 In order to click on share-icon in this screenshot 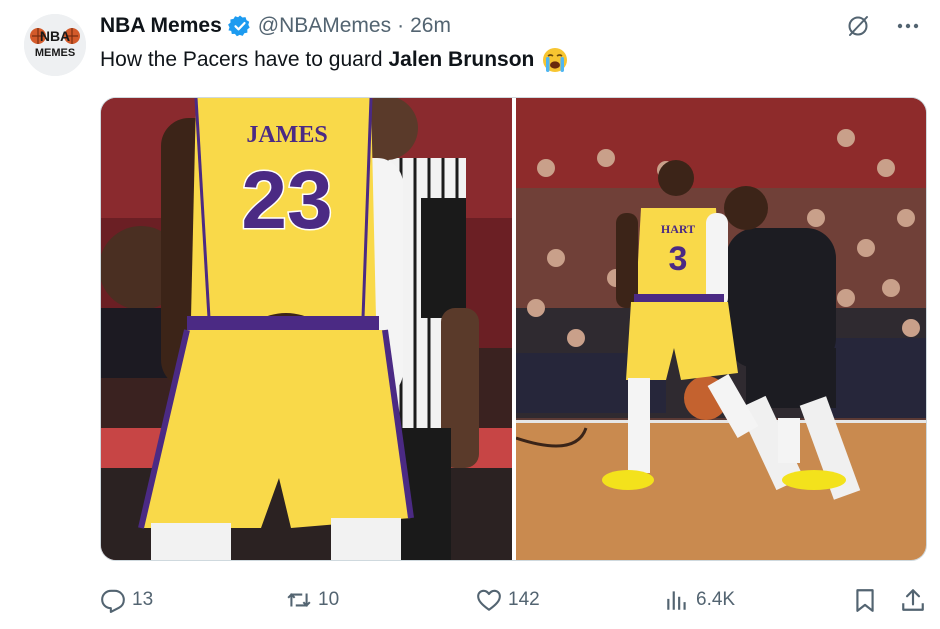, I will do `click(913, 600)`.